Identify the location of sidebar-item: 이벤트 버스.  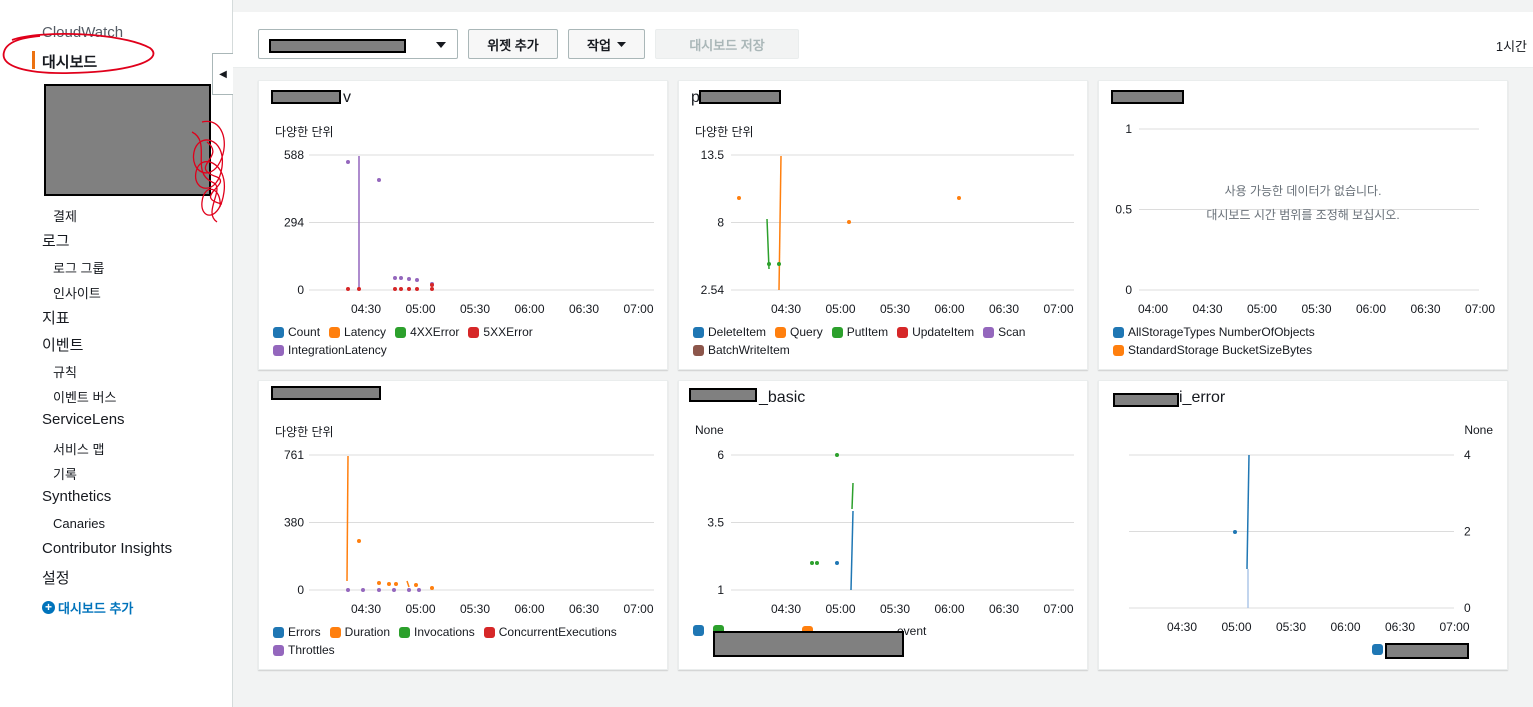
(84, 396).